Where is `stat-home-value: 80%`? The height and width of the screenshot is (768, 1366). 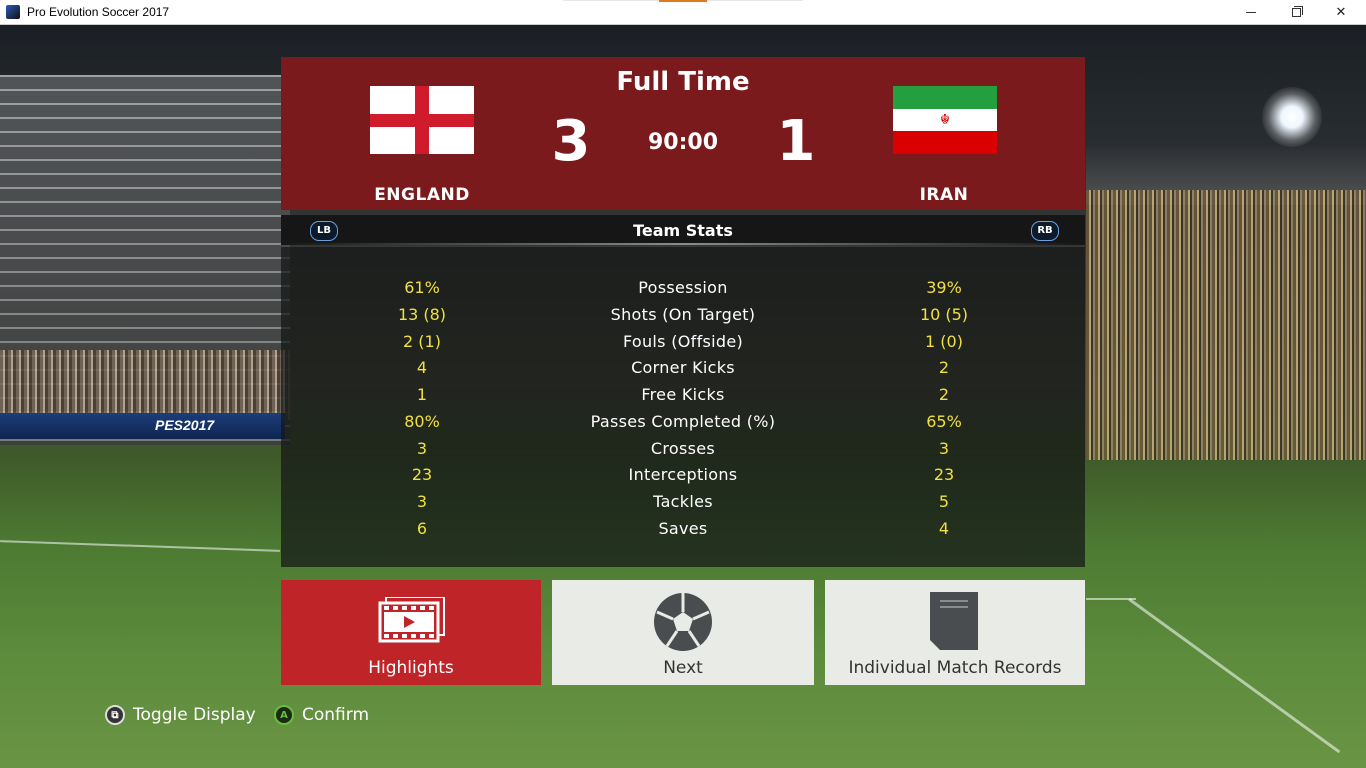 stat-home-value: 80% is located at coordinates (422, 421).